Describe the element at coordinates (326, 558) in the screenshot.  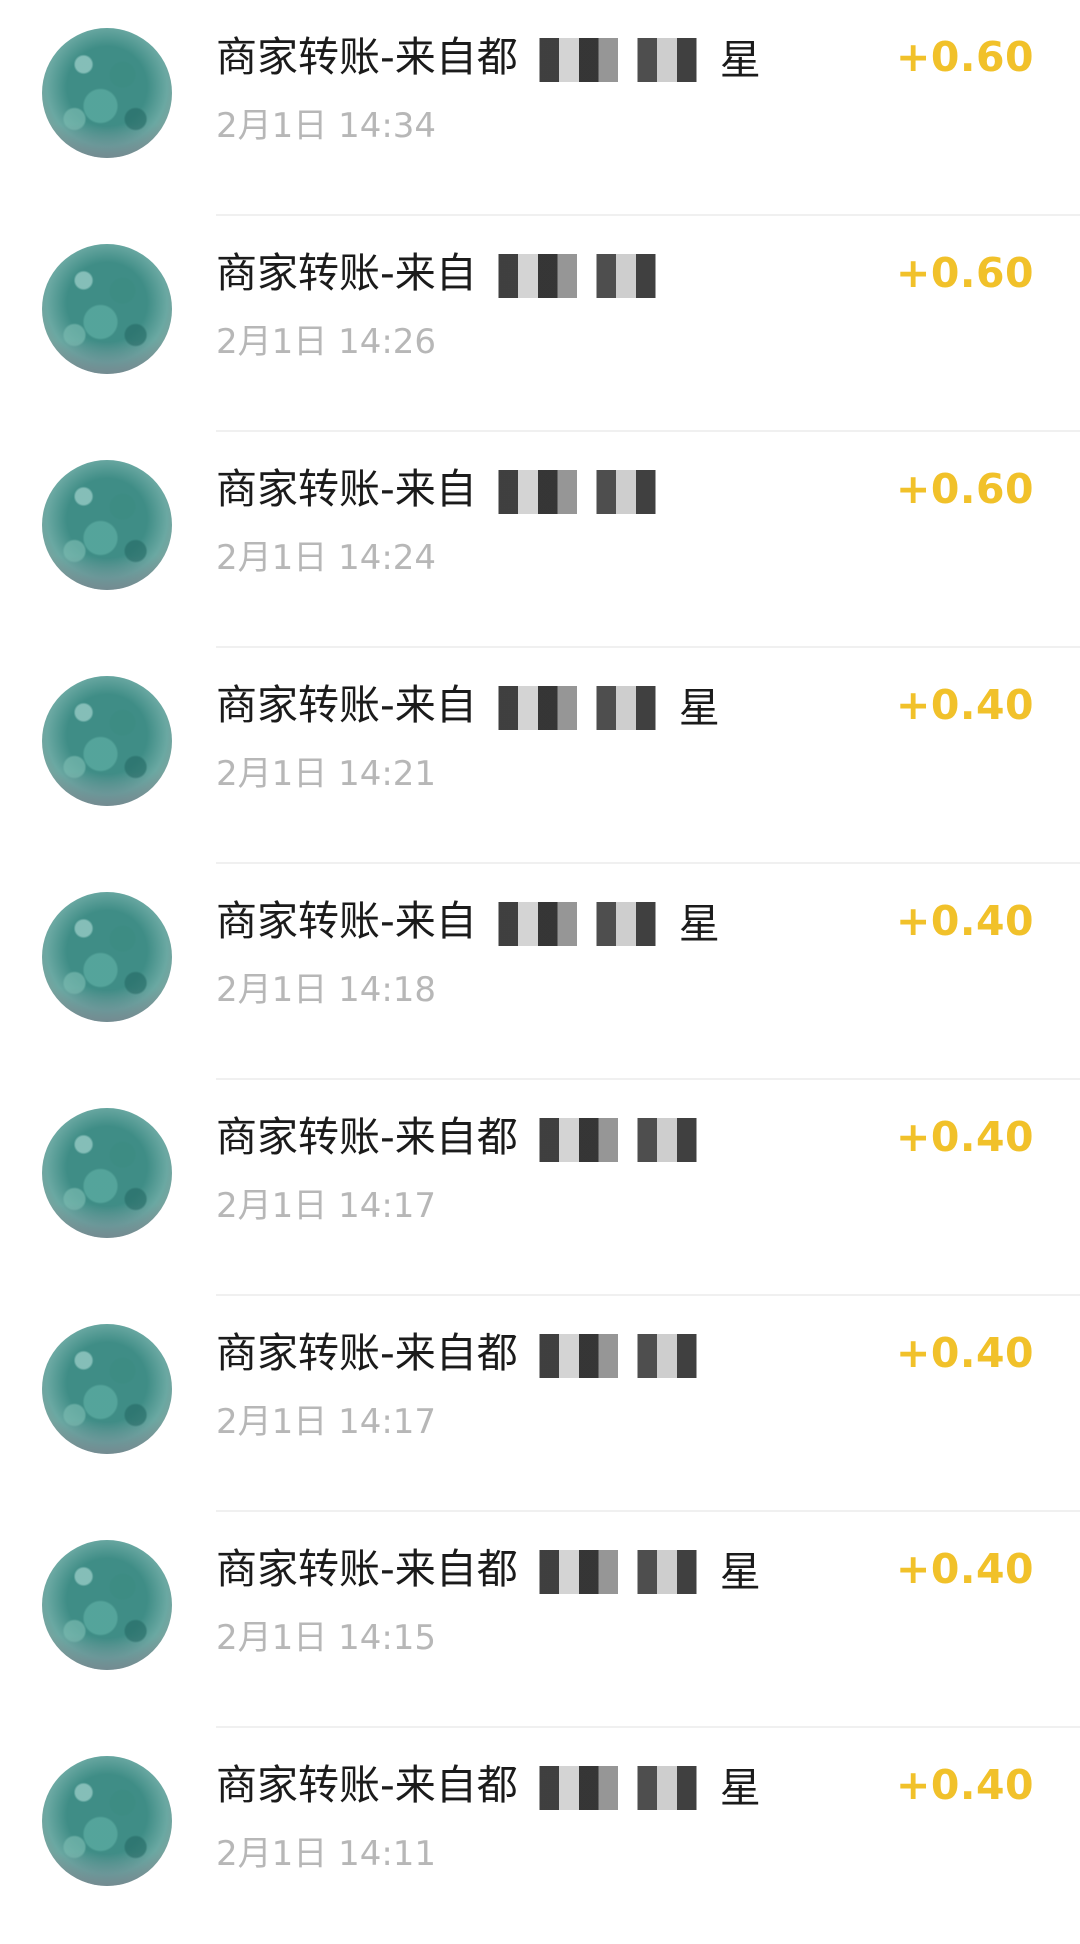
I see `transaction-time: 2月1日 14:24` at that location.